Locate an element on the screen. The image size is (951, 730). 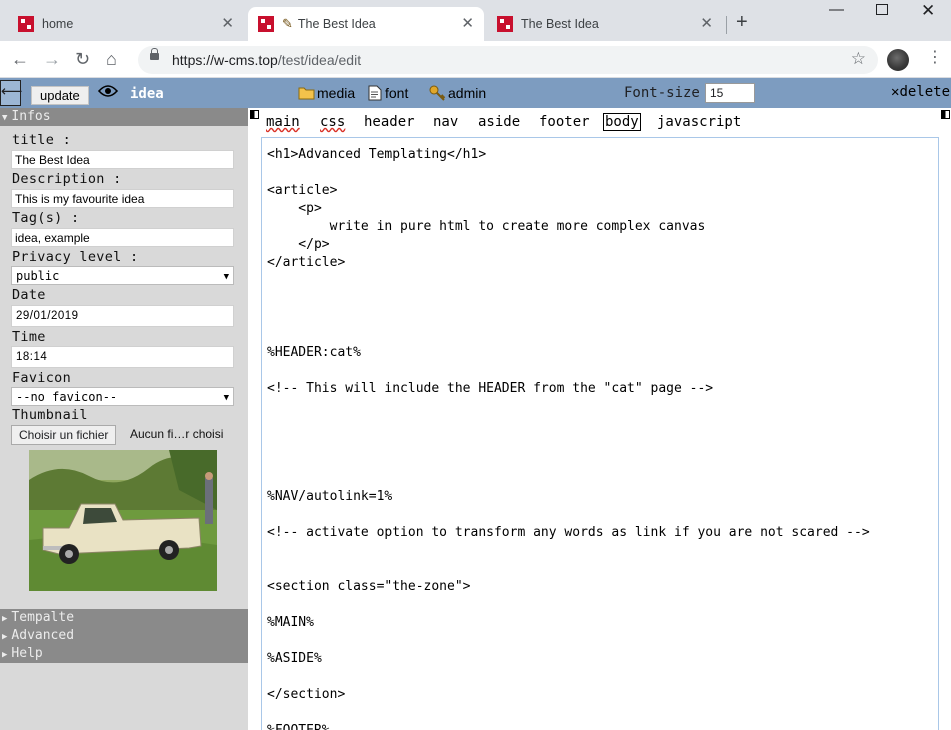
description-label: Description : is located at coordinates (67, 179).